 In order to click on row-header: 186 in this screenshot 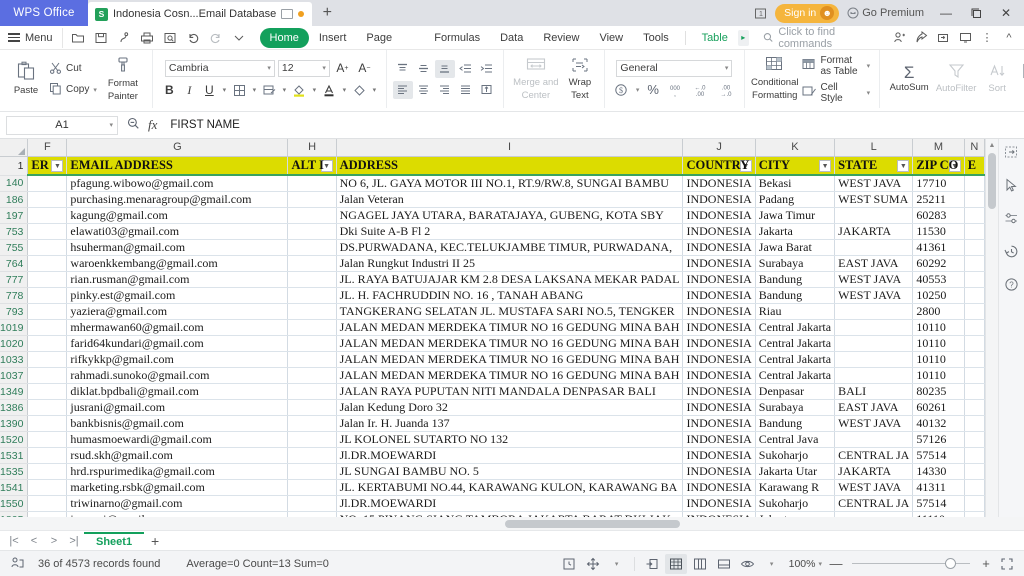, I will do `click(14, 199)`.